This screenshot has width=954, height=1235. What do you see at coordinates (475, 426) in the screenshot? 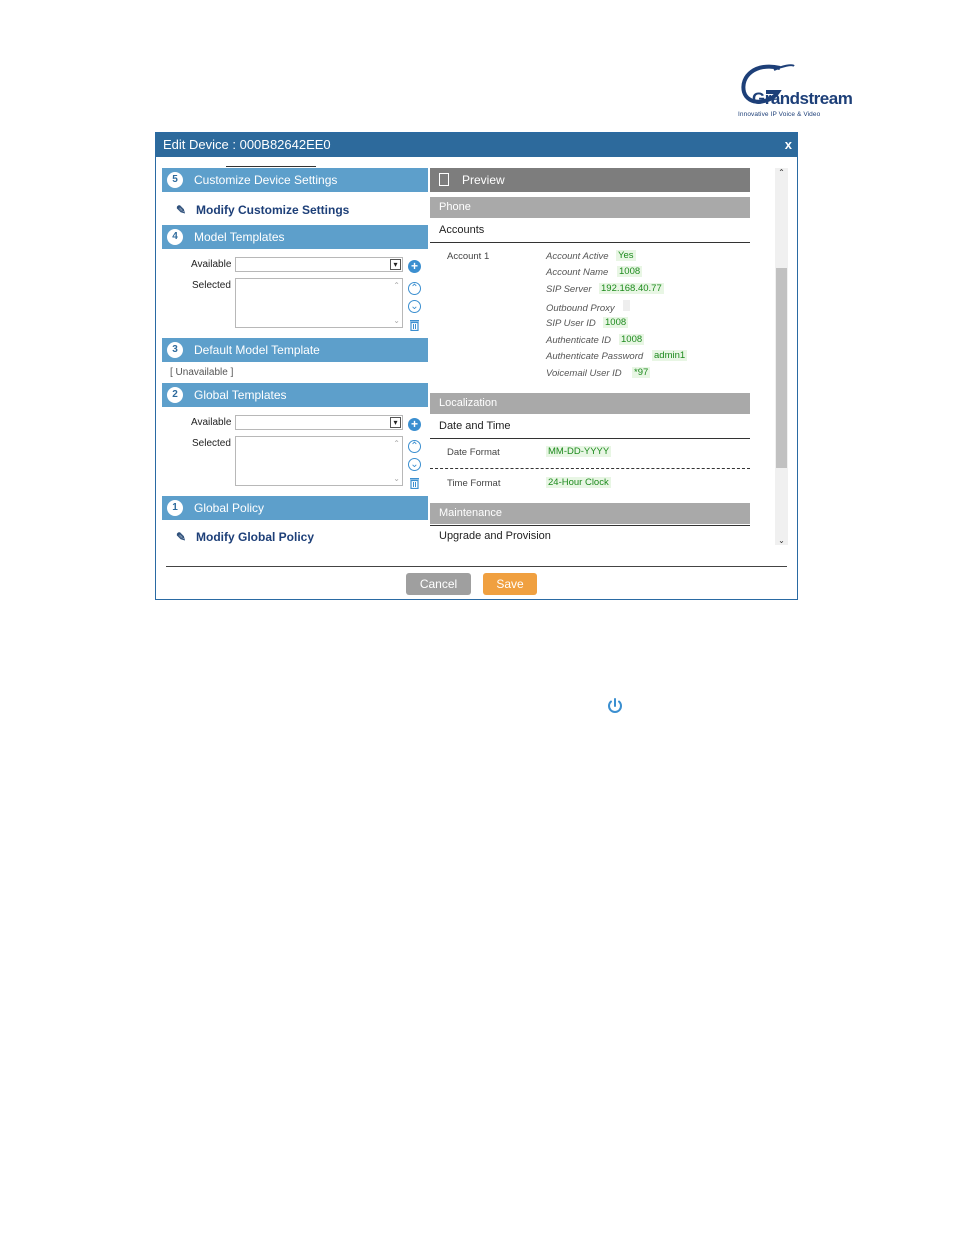
I see `date-and-time-subheader: Date and Time` at bounding box center [475, 426].